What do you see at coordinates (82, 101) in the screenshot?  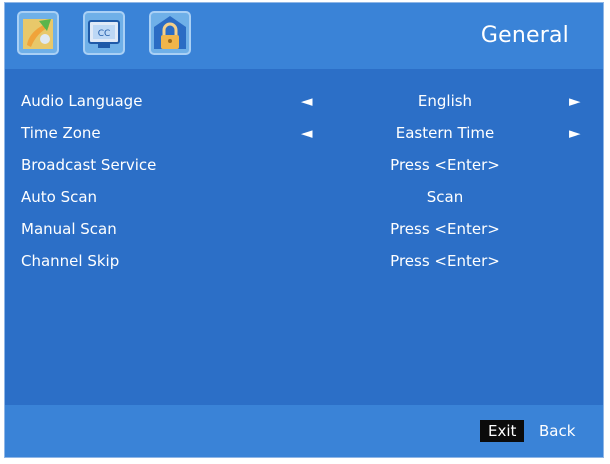 I see `menu-item-label: Audio Language` at bounding box center [82, 101].